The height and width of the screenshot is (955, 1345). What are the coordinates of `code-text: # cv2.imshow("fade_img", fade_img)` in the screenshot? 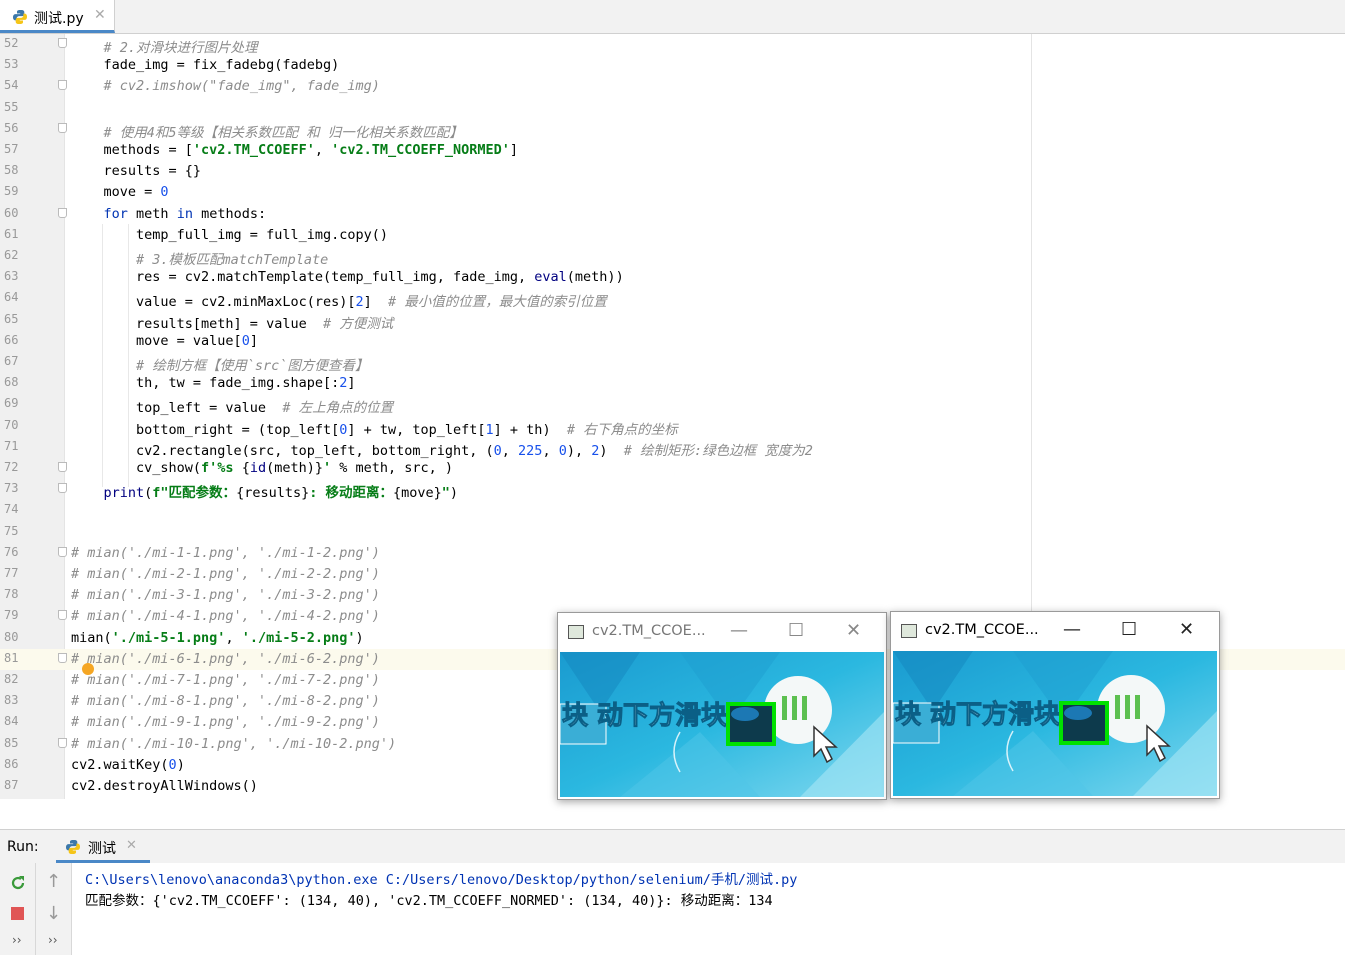 It's located at (241, 86).